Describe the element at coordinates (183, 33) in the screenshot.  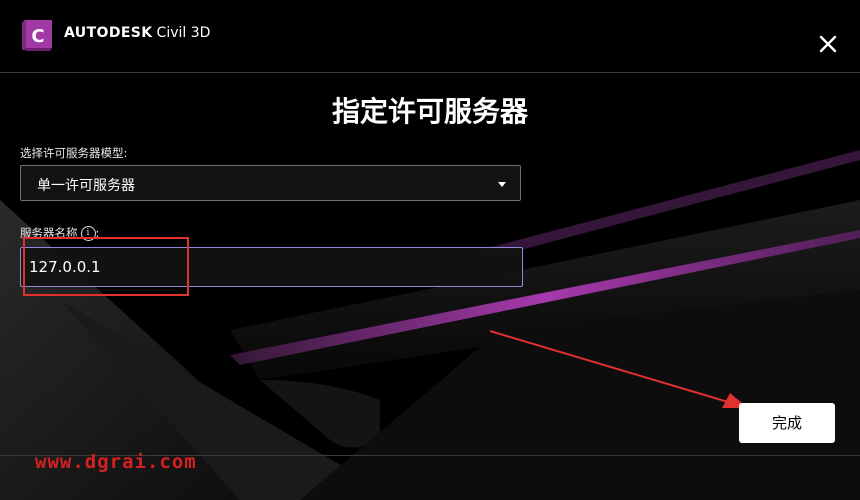
I see `product-name: Civil 3D` at that location.